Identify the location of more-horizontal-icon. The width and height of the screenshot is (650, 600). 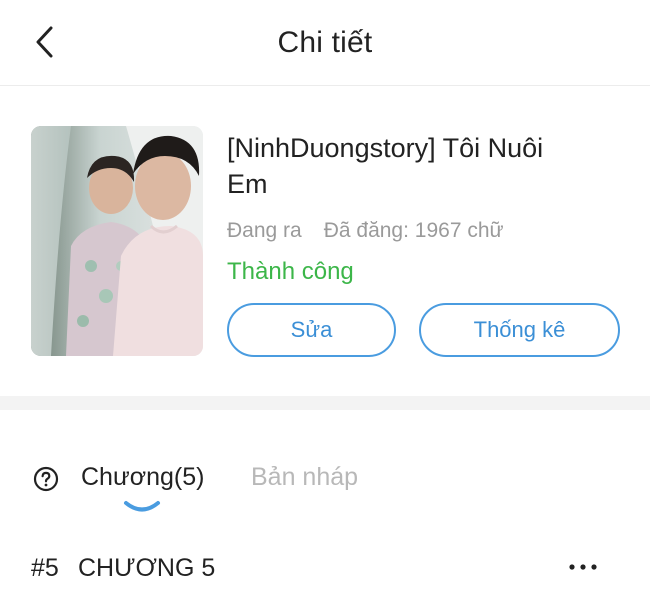
(583, 567).